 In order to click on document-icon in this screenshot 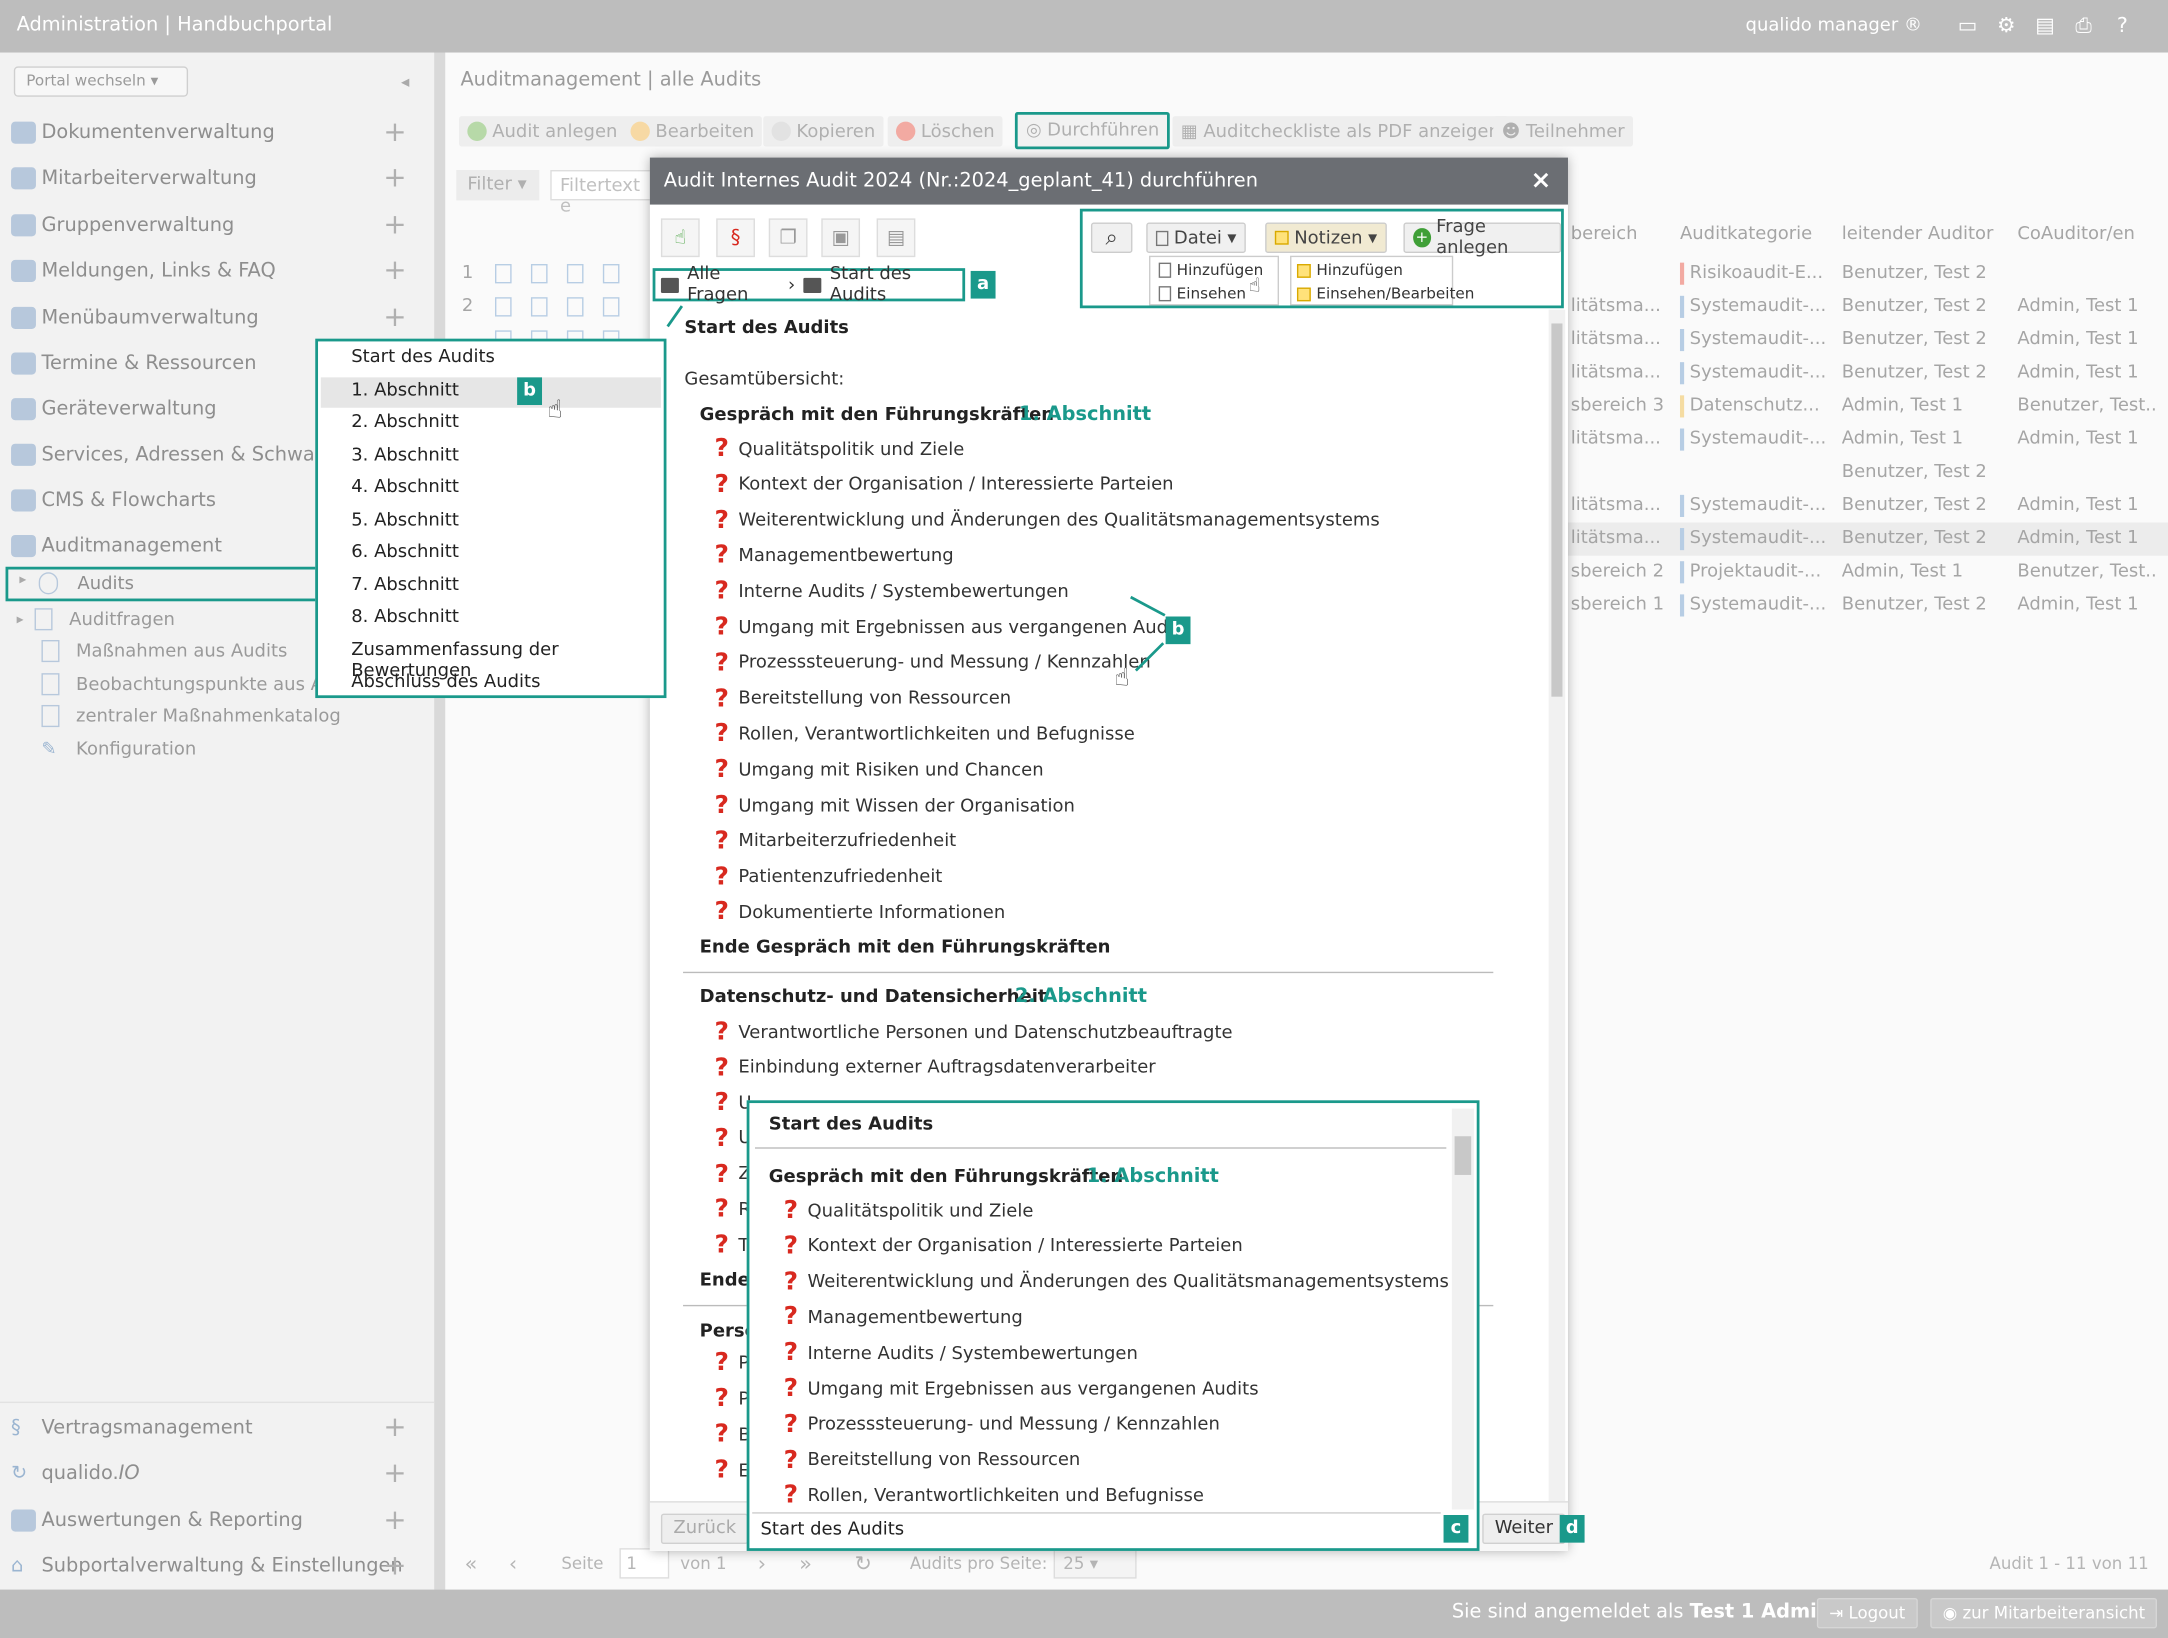, I will do `click(539, 274)`.